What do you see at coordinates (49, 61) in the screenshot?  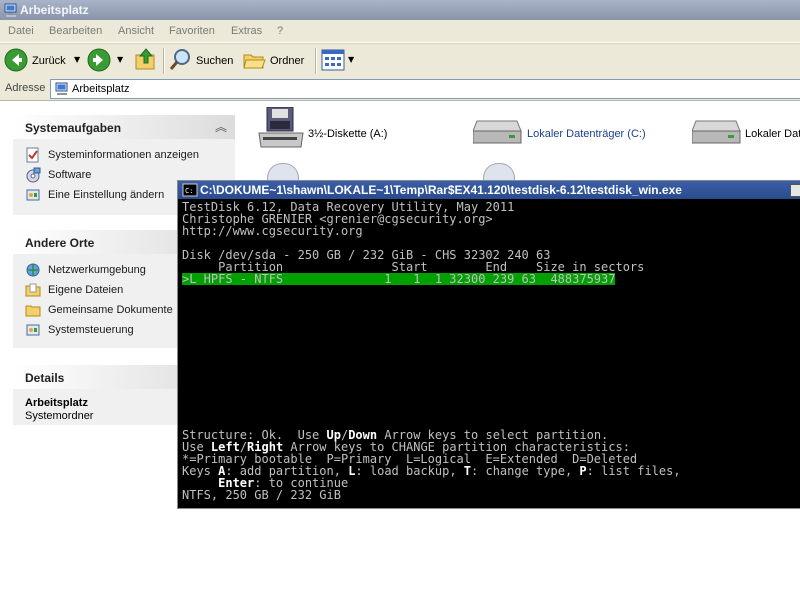 I see `back-label: Zurück` at bounding box center [49, 61].